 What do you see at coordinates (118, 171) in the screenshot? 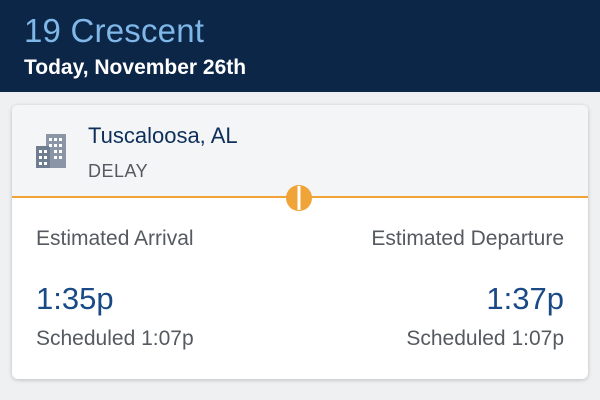
I see `status-badge: DELAY` at bounding box center [118, 171].